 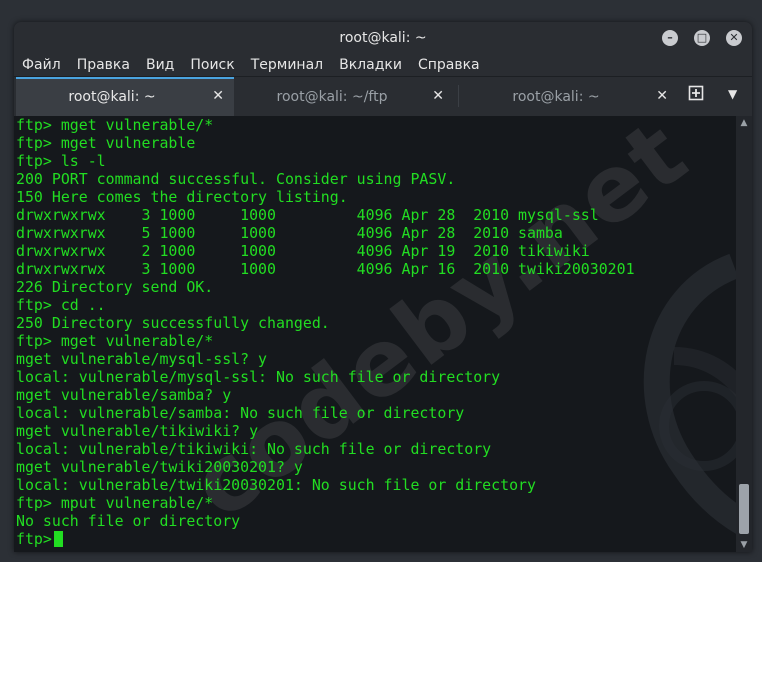 What do you see at coordinates (458, 96) in the screenshot?
I see `tab-divider` at bounding box center [458, 96].